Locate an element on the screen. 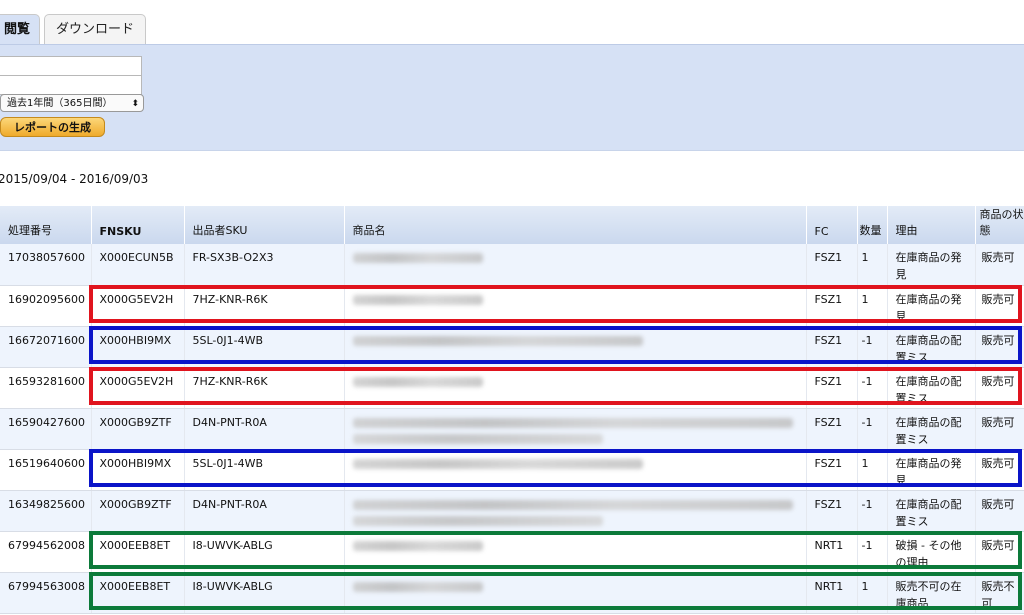  period-select: 過去1年間（365日間） ⬍ is located at coordinates (72, 103).